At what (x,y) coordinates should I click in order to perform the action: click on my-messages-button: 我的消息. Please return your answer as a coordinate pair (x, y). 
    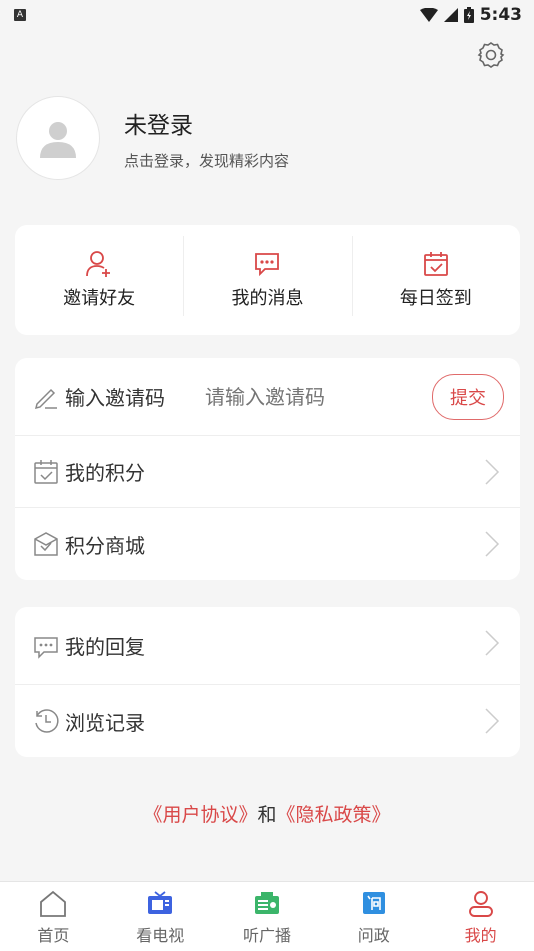
    Looking at the image, I should click on (267, 276).